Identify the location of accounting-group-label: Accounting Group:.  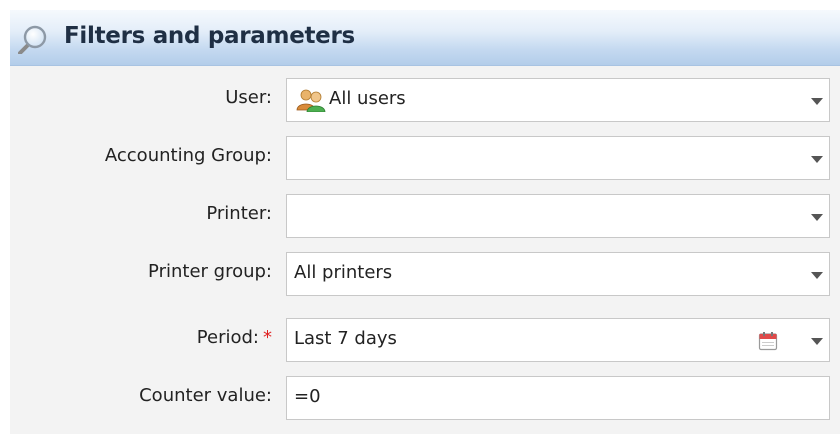
(188, 155).